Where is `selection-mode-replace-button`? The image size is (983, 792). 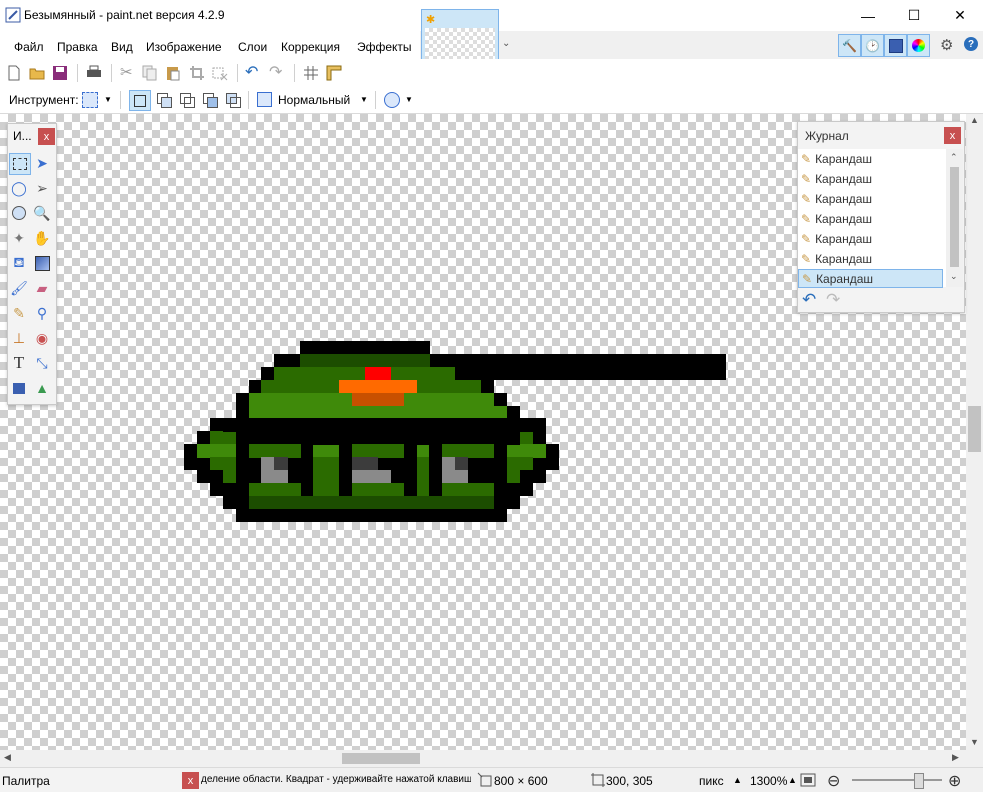
selection-mode-replace-button is located at coordinates (140, 100).